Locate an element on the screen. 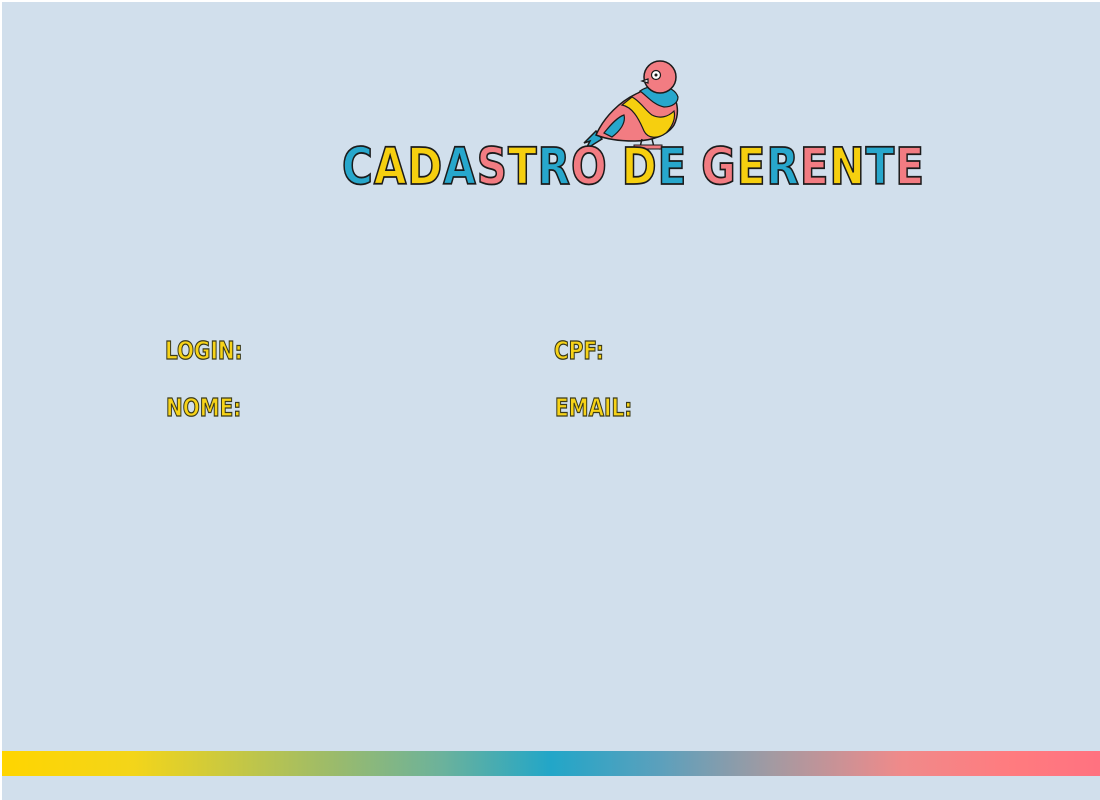 Image resolution: width=1100 pixels, height=800 pixels. cpf-label: CPF: is located at coordinates (579, 349).